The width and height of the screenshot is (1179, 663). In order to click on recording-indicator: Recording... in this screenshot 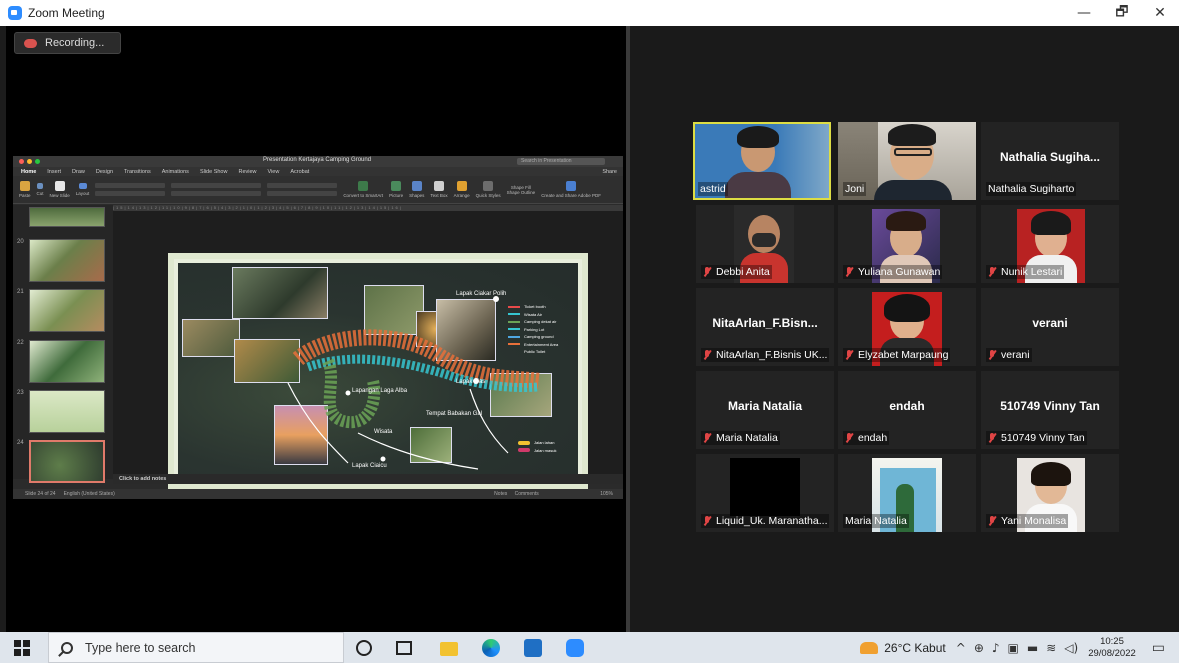, I will do `click(67, 43)`.